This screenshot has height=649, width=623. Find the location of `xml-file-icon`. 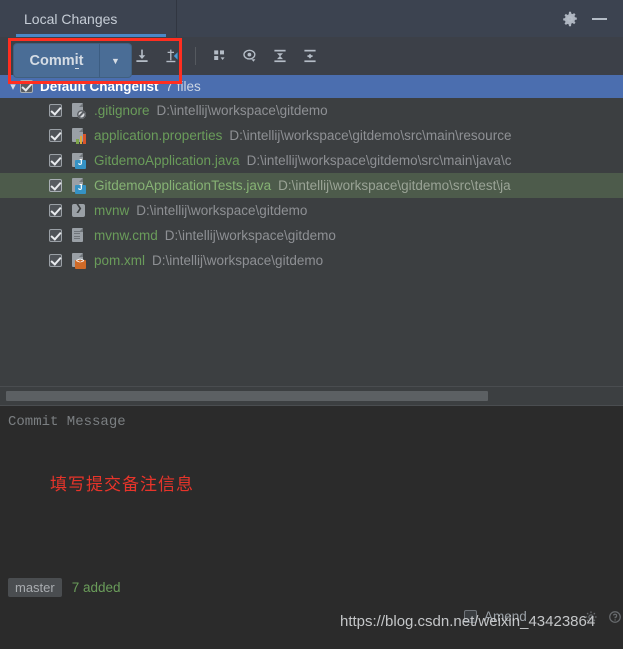

xml-file-icon is located at coordinates (79, 260).